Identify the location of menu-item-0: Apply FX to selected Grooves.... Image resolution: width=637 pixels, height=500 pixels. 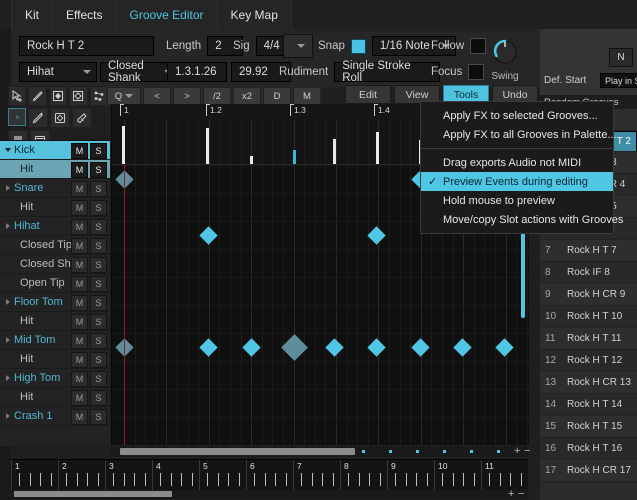
(517, 115).